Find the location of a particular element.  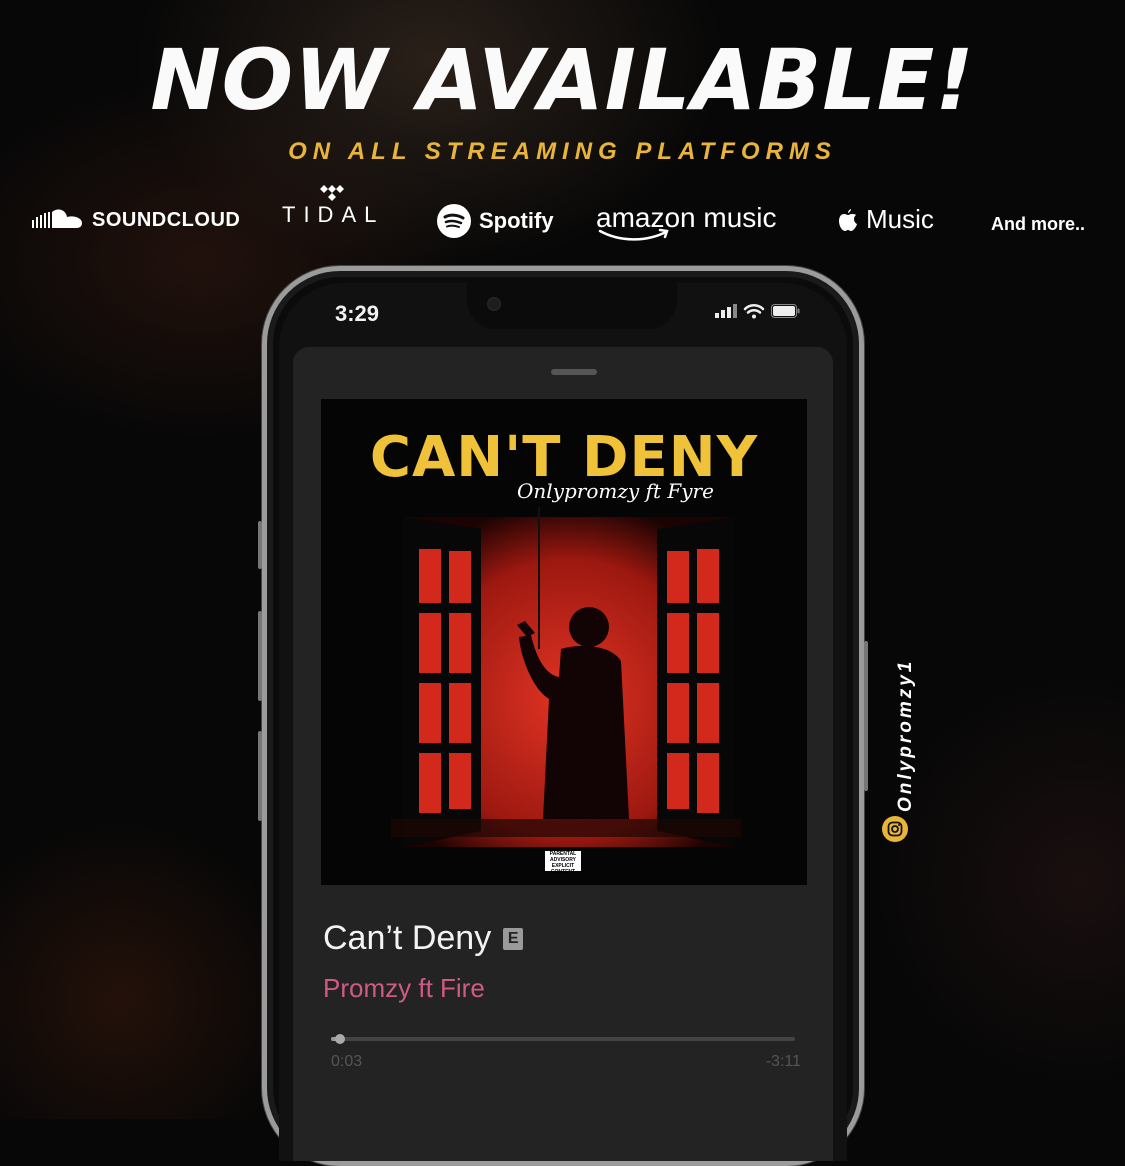

amazon-label-wrap: amazon music is located at coordinates (686, 221).